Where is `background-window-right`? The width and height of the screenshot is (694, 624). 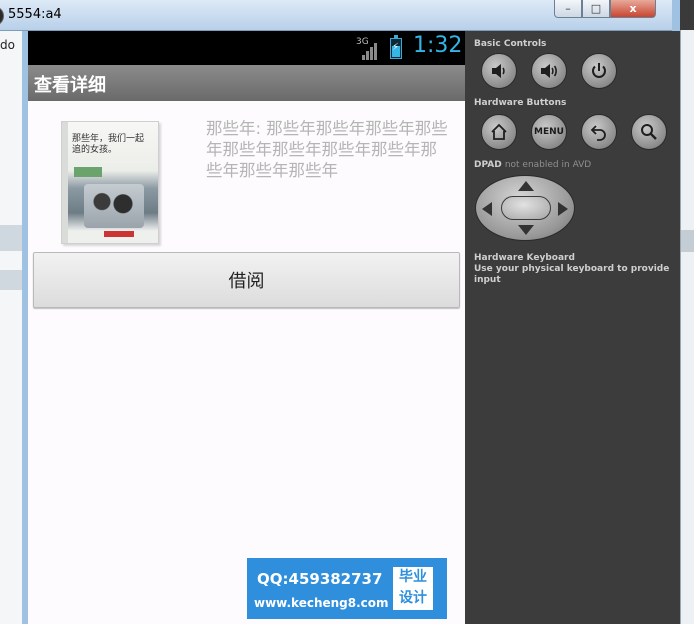 background-window-right is located at coordinates (687, 327).